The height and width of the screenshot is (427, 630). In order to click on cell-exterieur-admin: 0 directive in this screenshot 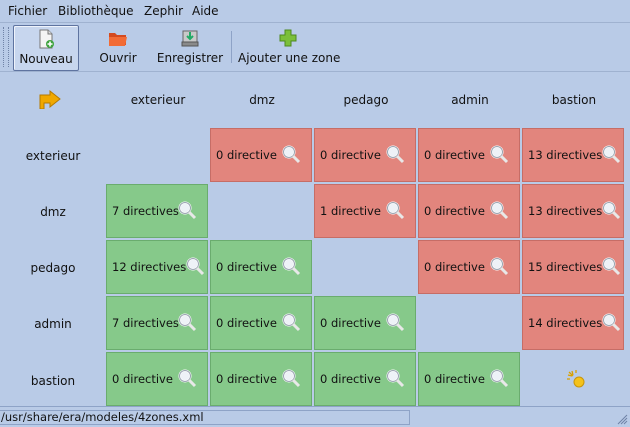, I will do `click(469, 155)`.